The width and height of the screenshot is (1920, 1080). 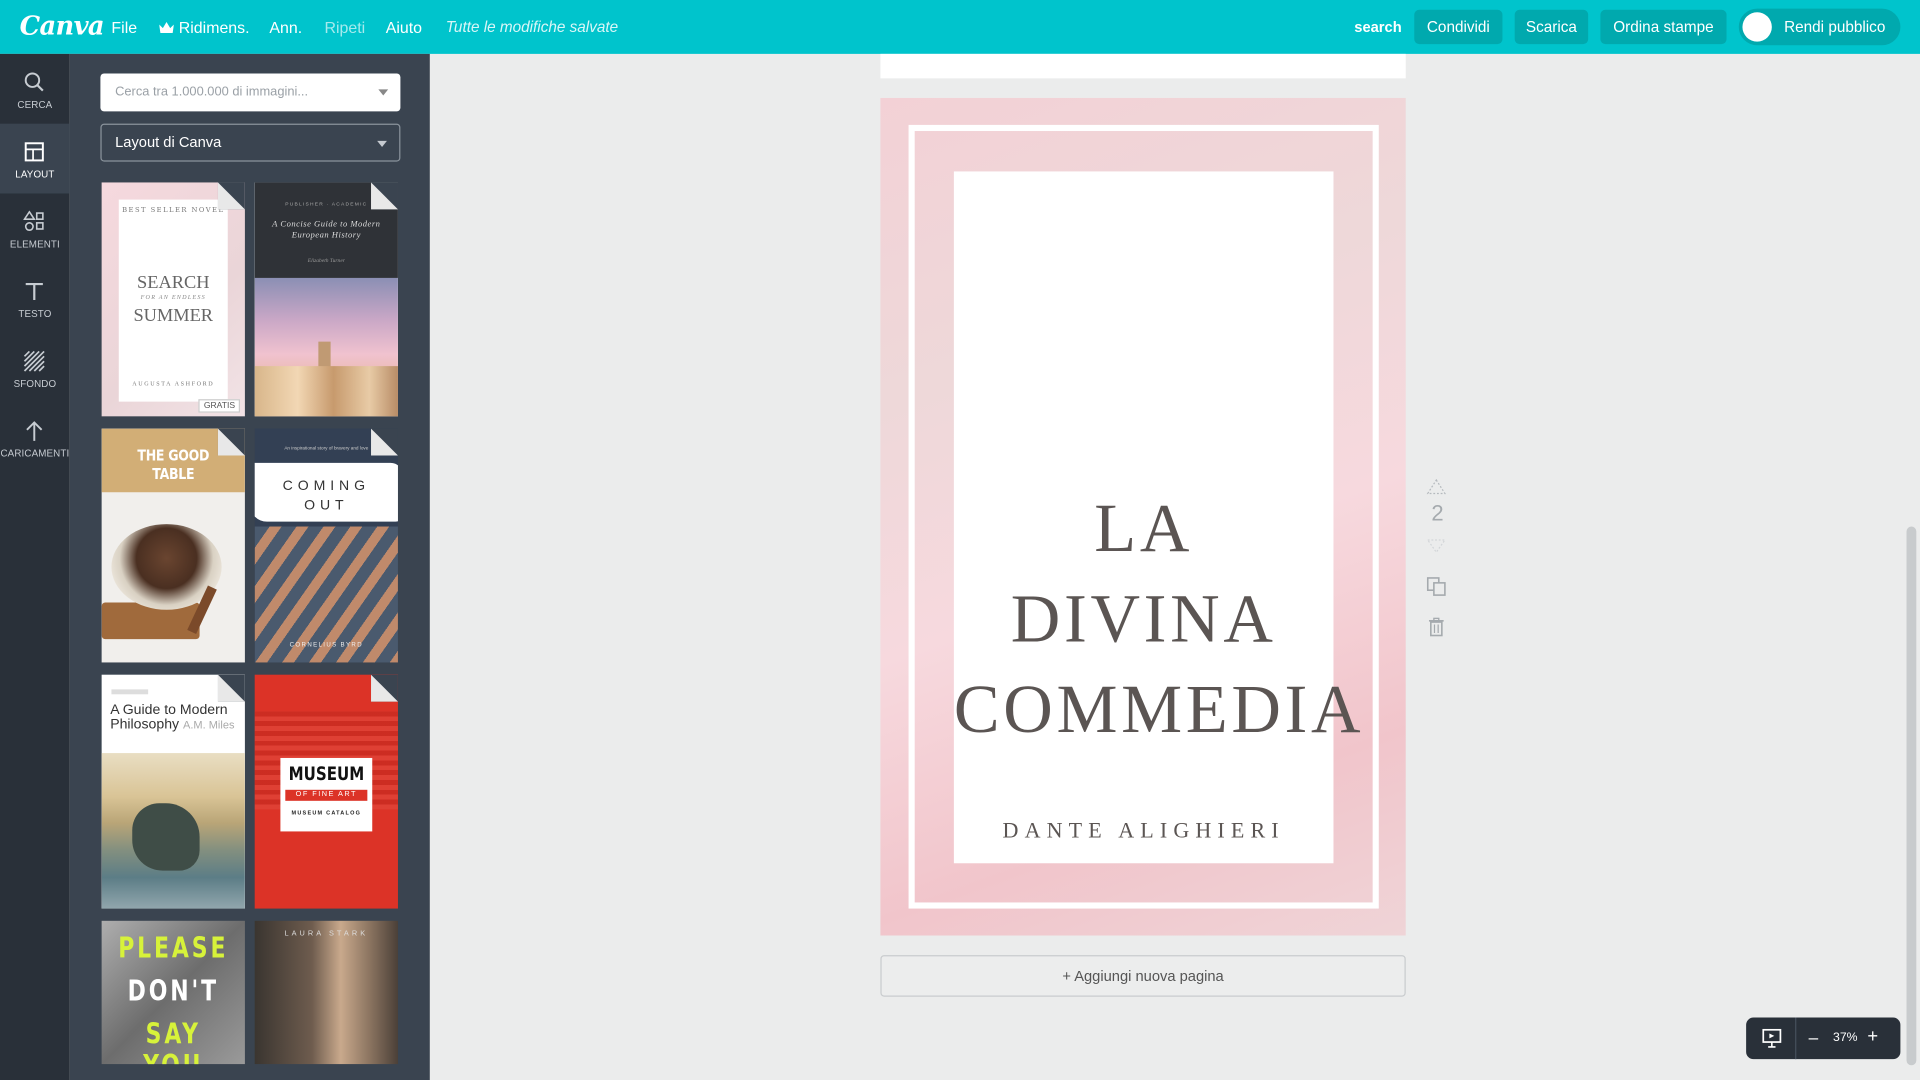 What do you see at coordinates (34, 244) in the screenshot?
I see `rail-label: ELEMENTI` at bounding box center [34, 244].